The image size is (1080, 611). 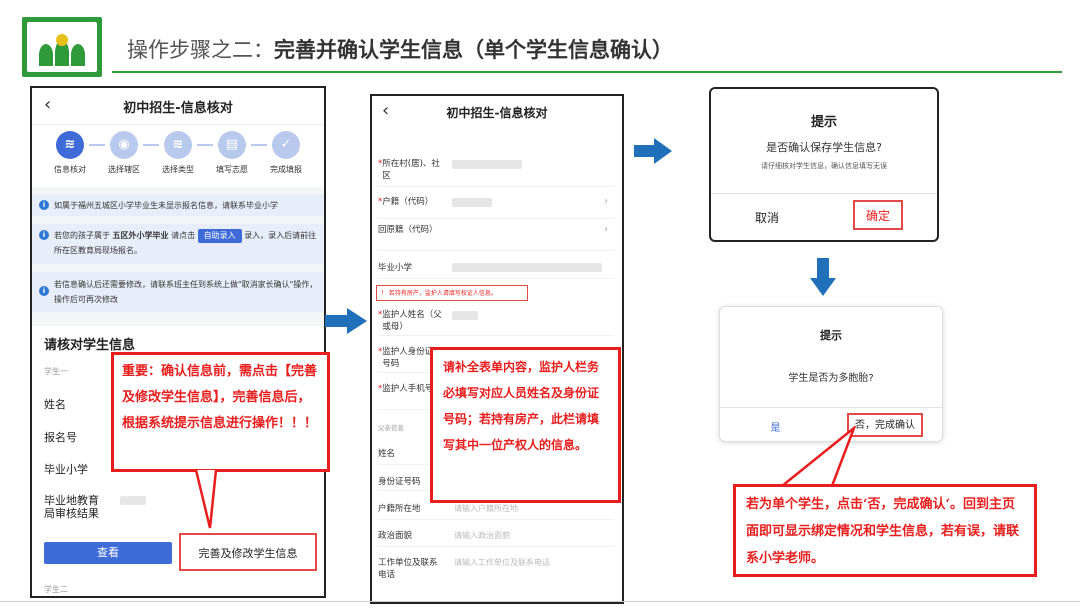 I want to click on step-progress: ≋ 信息核对 ◉ 选择辖区 ≋ 选择类型 ▤ 填写志愿 ✓ 完成填报, so click(x=178, y=156).